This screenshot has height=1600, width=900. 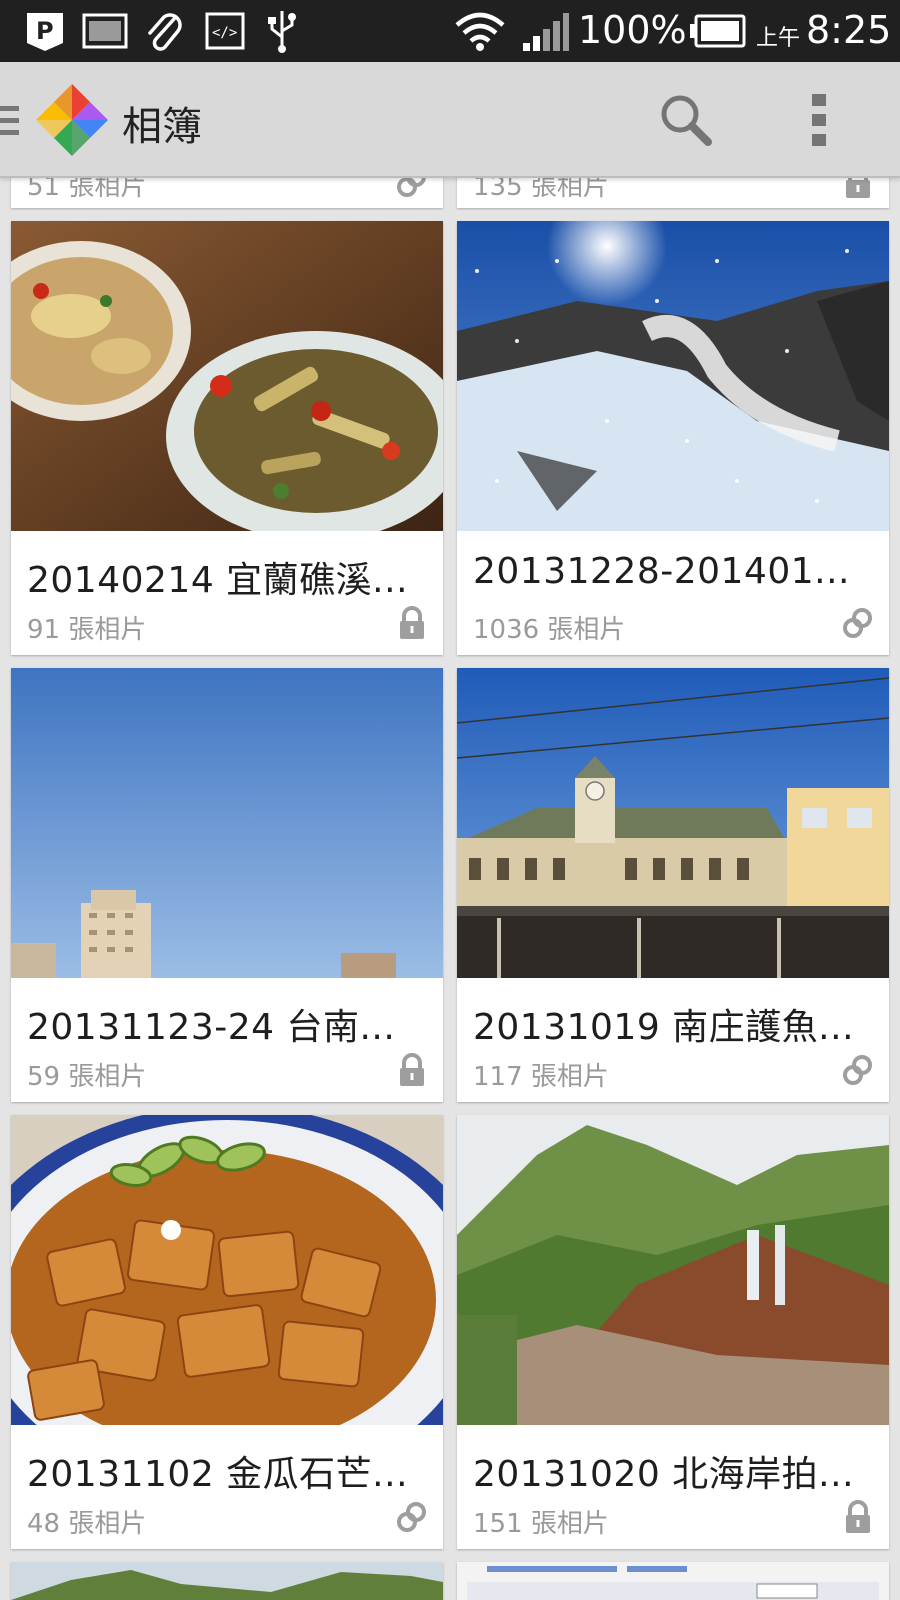 I want to click on album-photo-count: 117 張相片, so click(x=541, y=1077).